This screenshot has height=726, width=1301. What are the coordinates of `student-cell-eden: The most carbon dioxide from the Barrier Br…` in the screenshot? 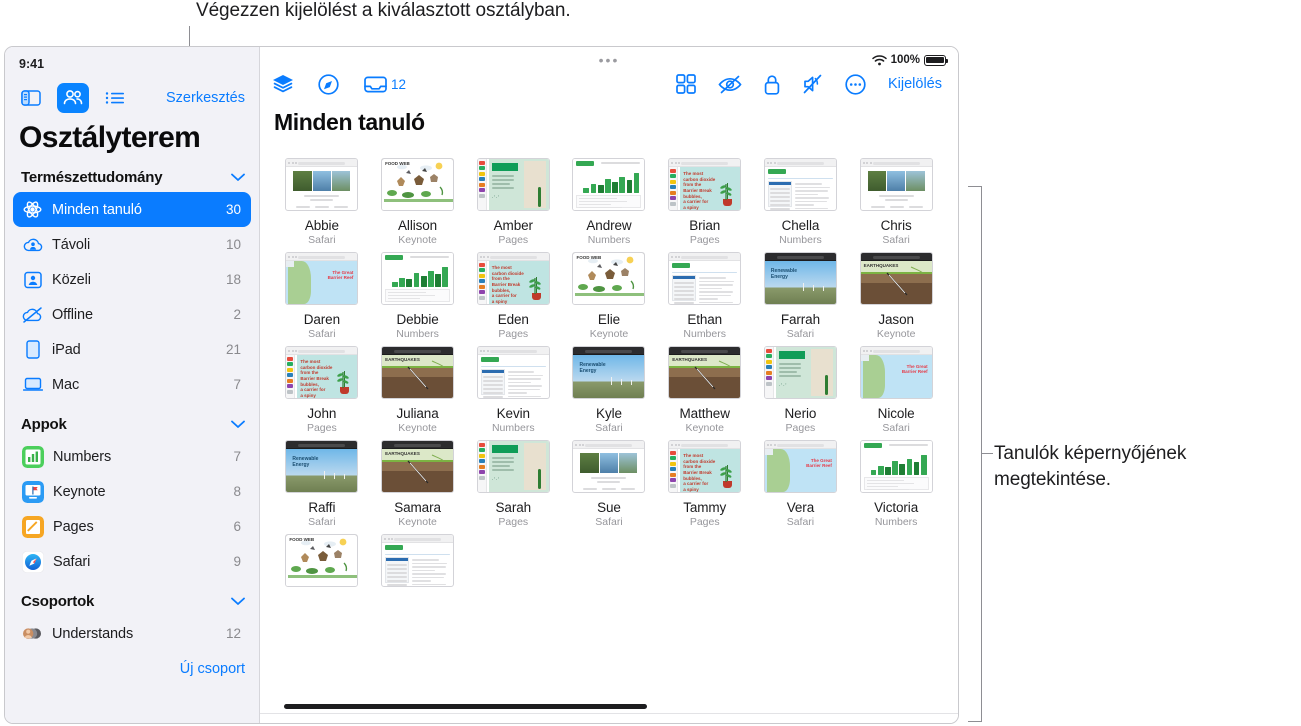 It's located at (513, 296).